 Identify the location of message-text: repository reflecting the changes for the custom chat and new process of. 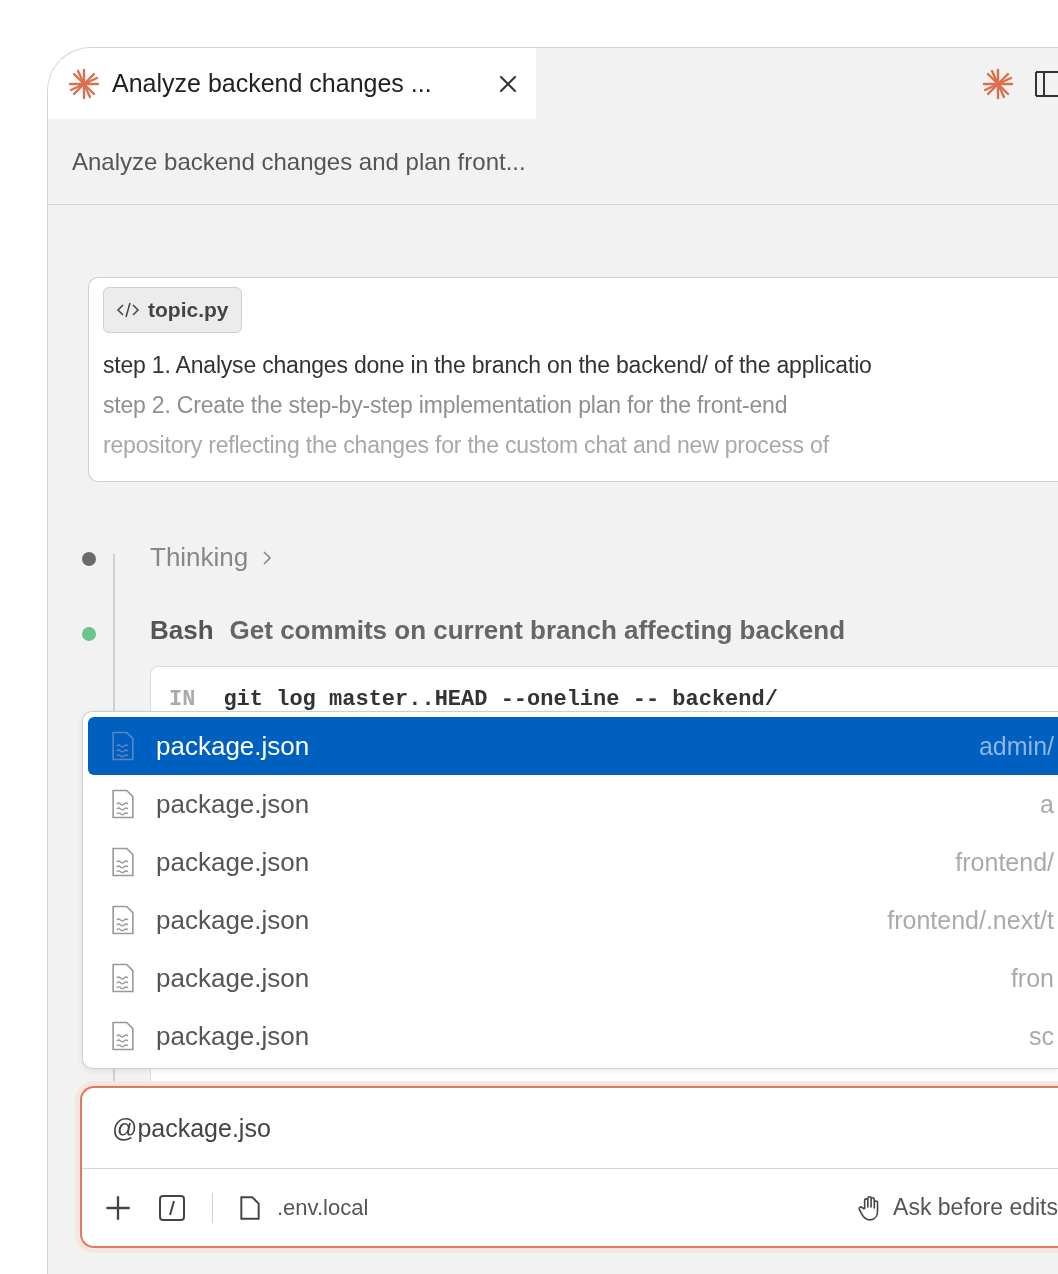
(467, 445).